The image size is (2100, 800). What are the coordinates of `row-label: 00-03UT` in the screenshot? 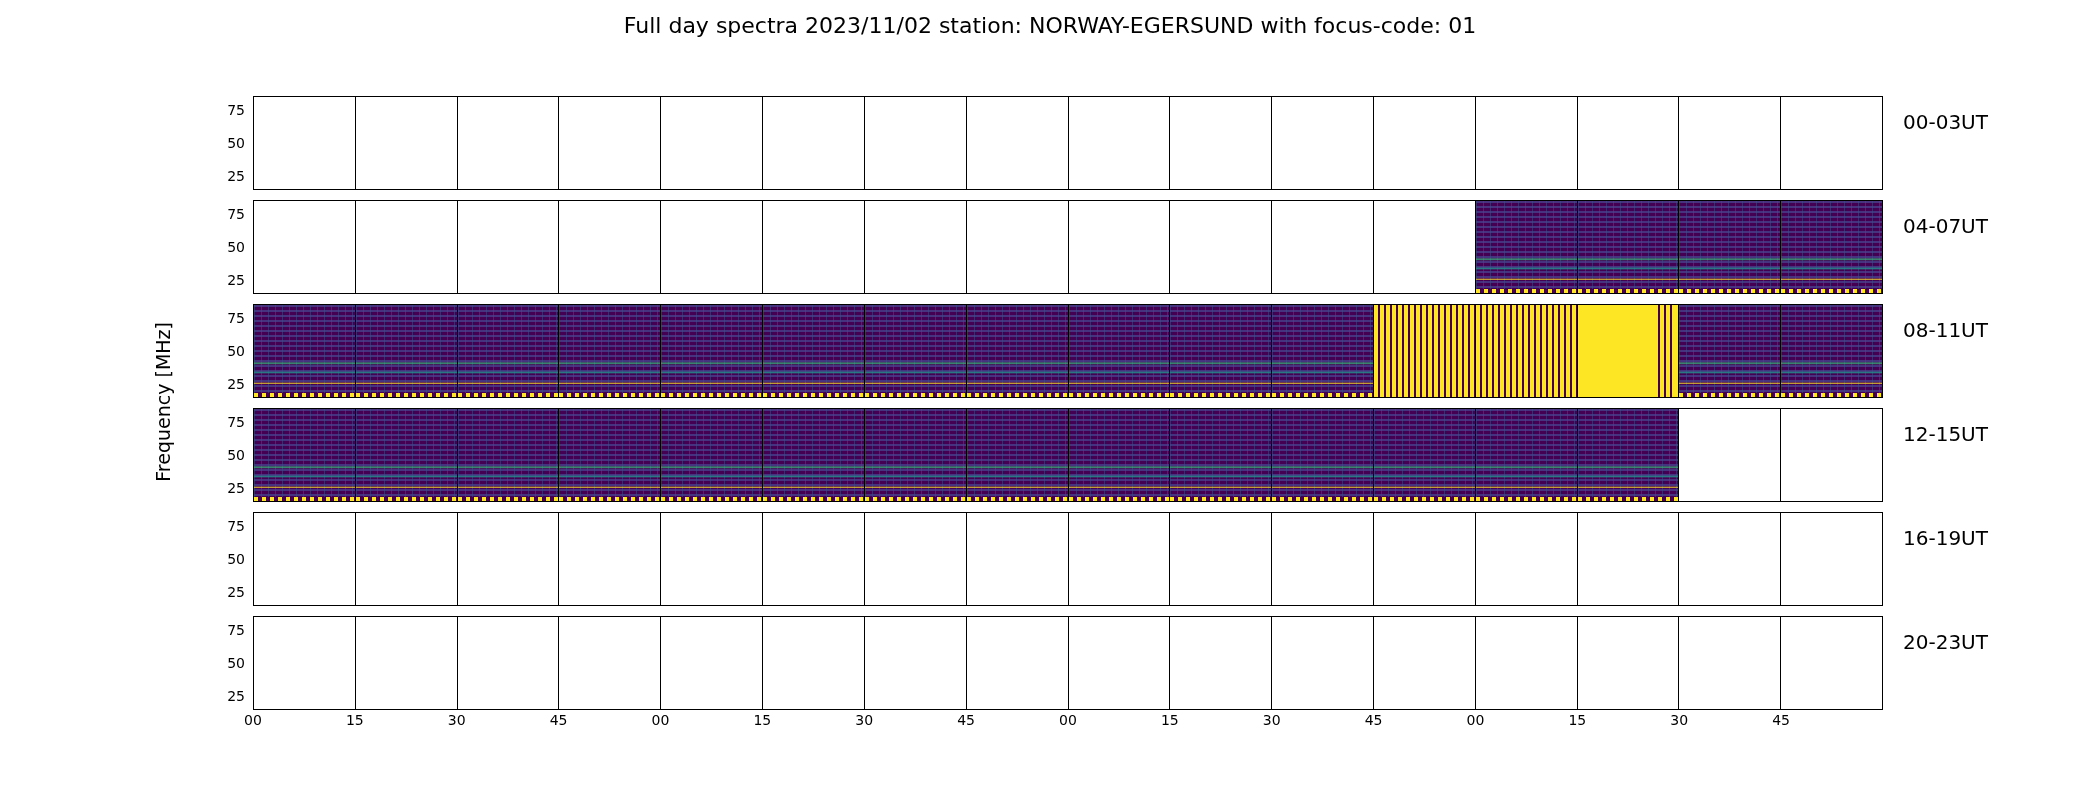 It's located at (1945, 122).